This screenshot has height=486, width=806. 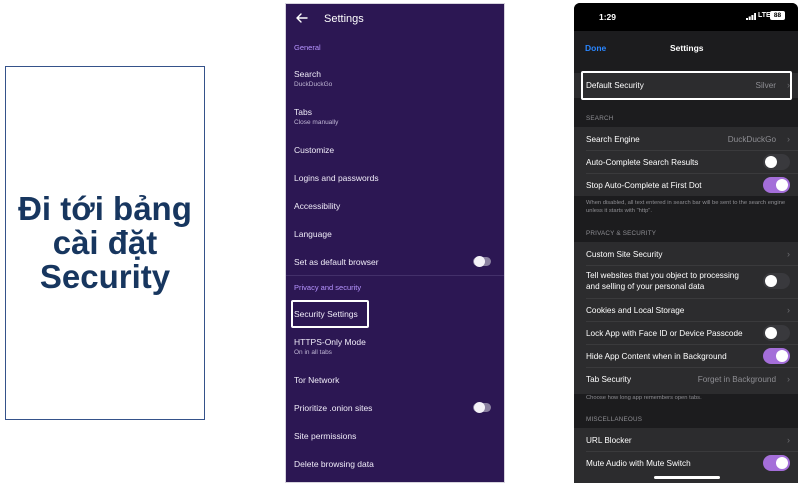 I want to click on tab-security-footer: Choose how long app remembers open tabs., so click(x=644, y=398).